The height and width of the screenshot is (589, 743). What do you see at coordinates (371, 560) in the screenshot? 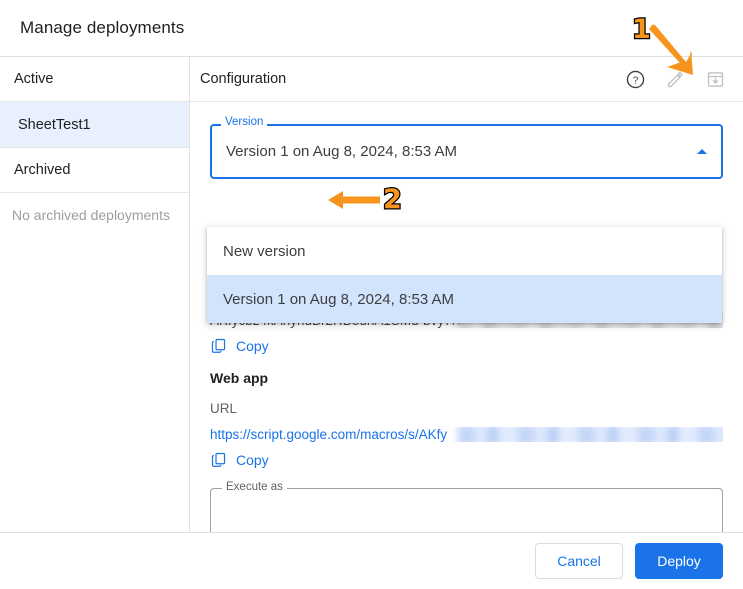
I see `dialog-footer: Cancel Deploy` at bounding box center [371, 560].